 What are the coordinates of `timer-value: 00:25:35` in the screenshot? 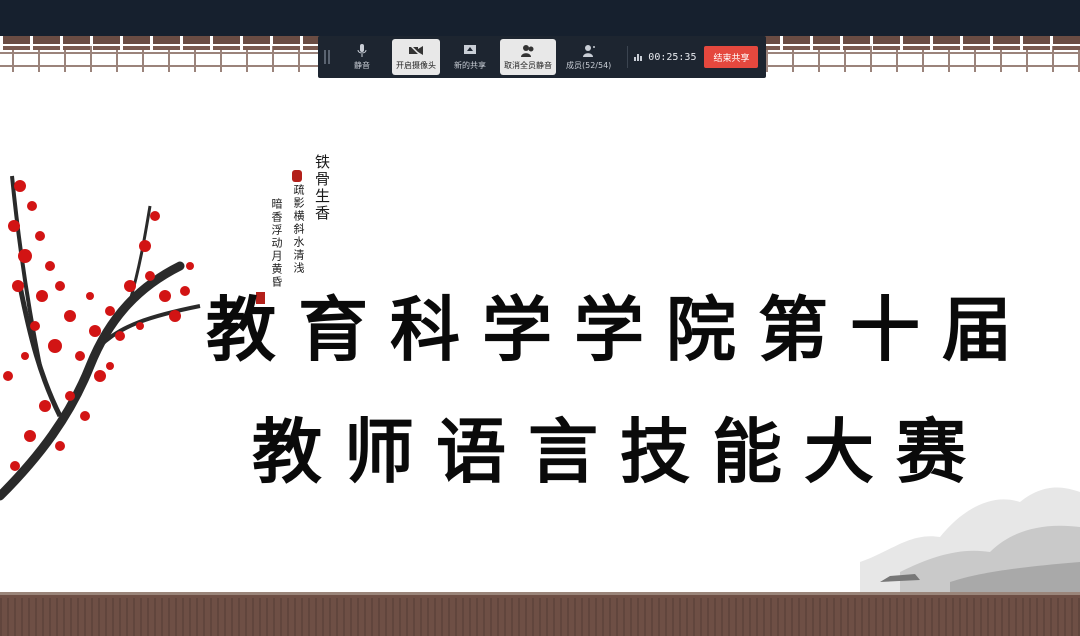 It's located at (672, 57).